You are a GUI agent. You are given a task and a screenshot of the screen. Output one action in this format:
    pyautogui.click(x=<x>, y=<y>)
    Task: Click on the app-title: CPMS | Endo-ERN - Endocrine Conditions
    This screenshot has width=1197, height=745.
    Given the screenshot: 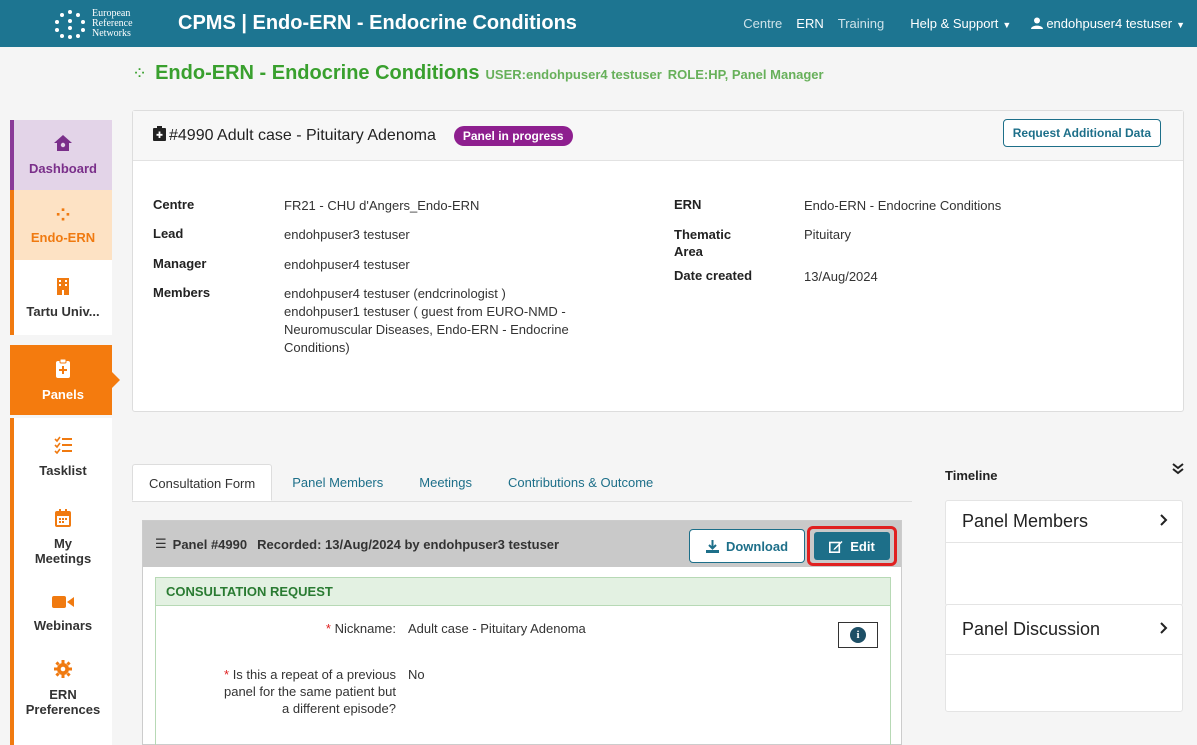 What is the action you would take?
    pyautogui.click(x=377, y=23)
    